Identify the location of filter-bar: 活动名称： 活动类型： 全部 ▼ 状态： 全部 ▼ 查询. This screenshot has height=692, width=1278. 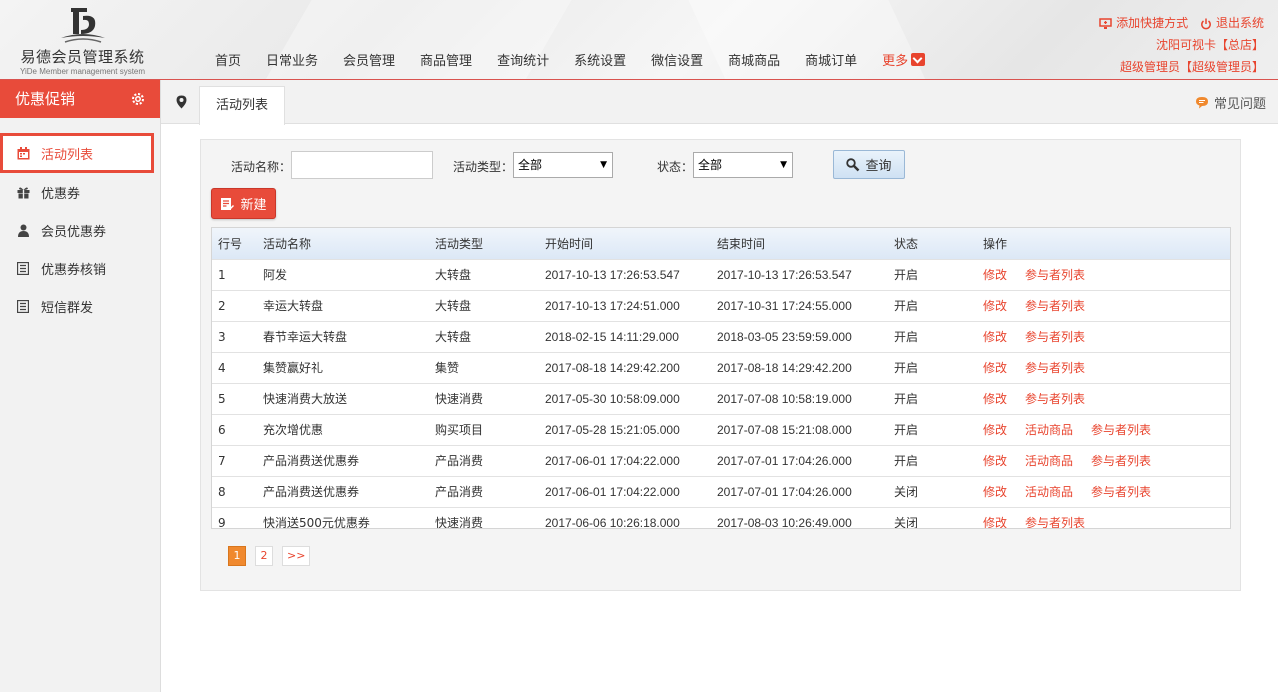
(720, 165).